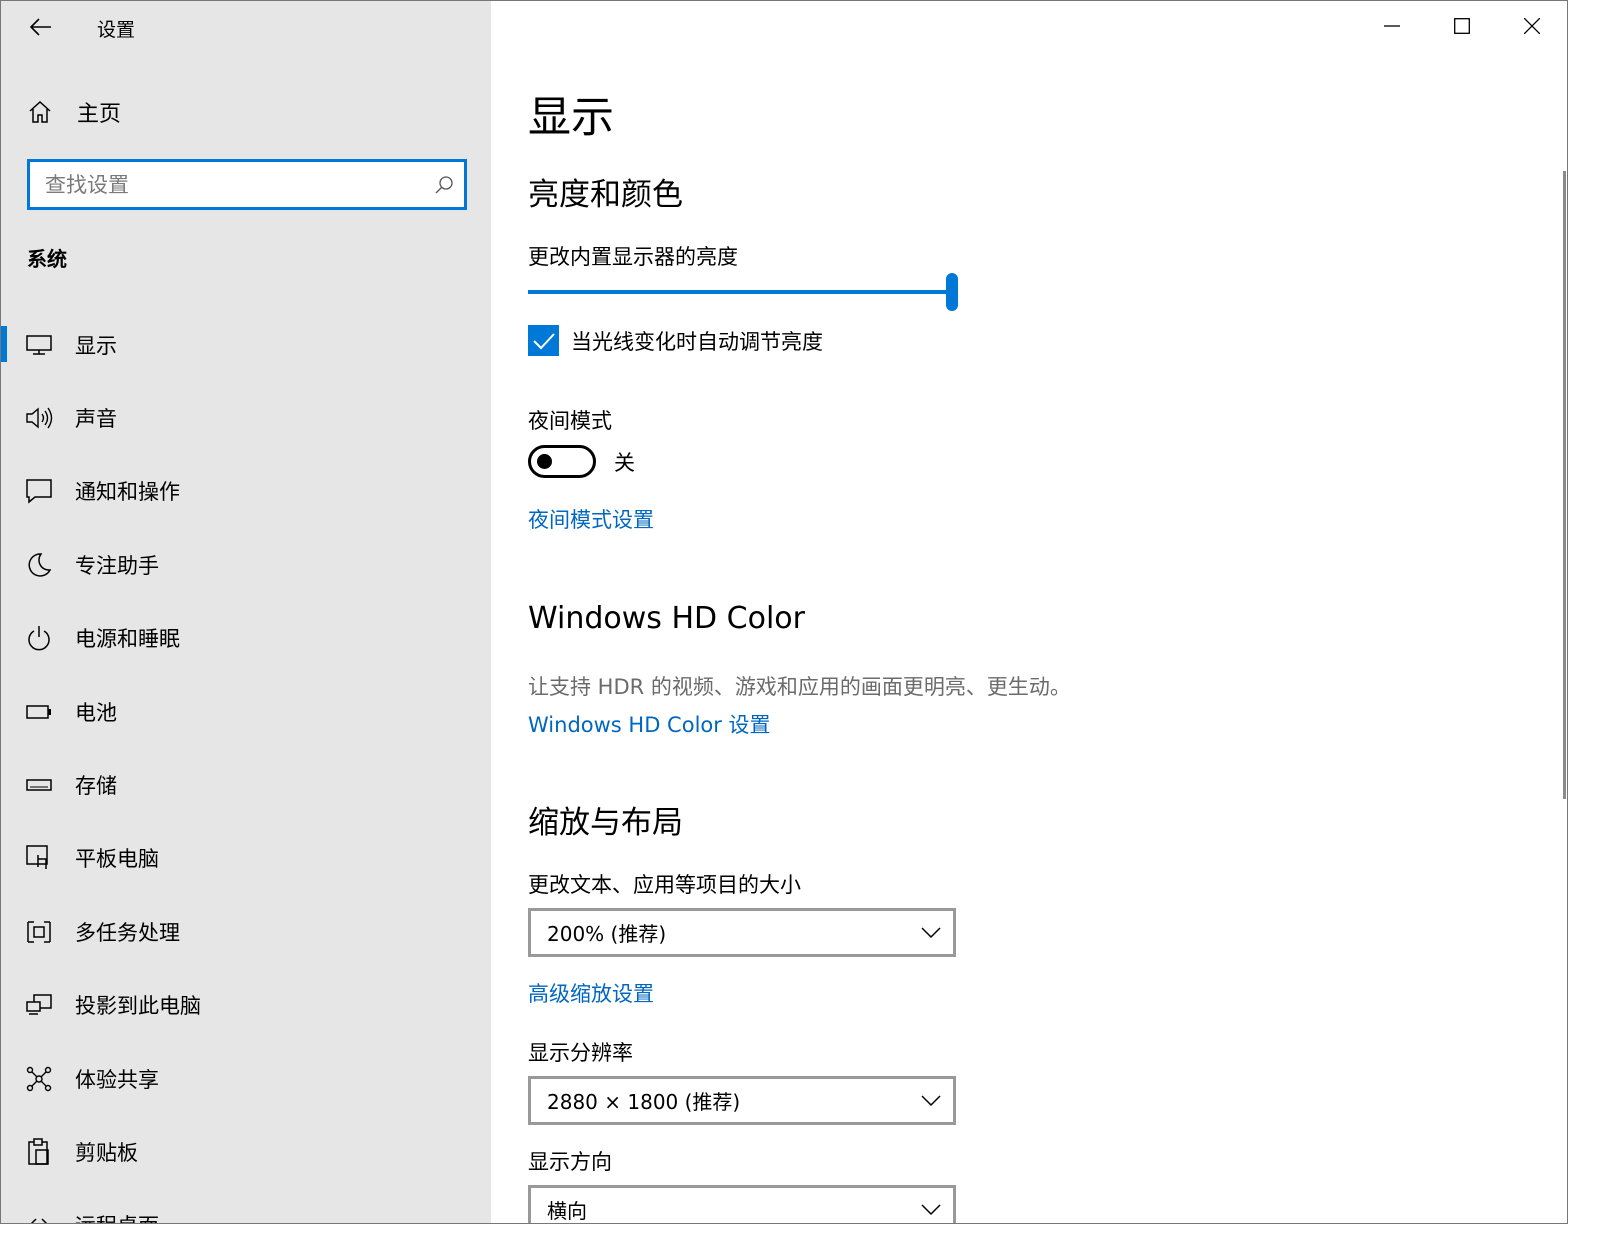 Image resolution: width=1600 pixels, height=1249 pixels. What do you see at coordinates (624, 462) in the screenshot?
I see `night-light-state: 关` at bounding box center [624, 462].